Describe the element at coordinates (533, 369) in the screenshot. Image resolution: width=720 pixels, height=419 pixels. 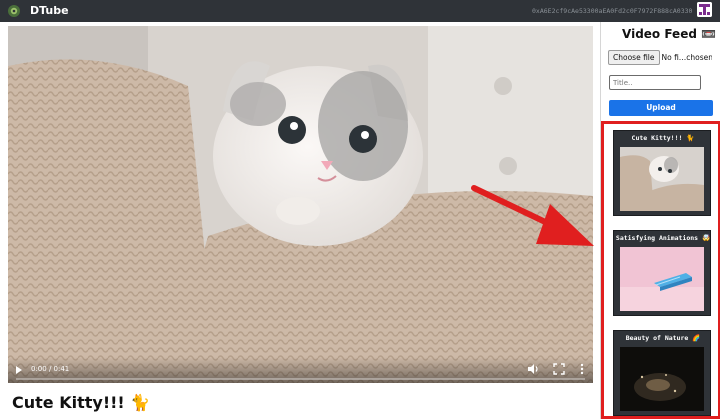
I see `volume-icon` at that location.